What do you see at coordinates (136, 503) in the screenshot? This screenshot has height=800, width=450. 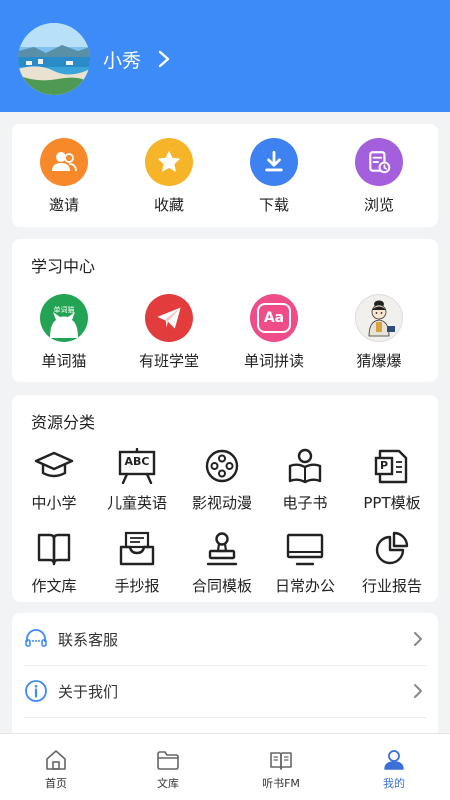 I see `category-label: 儿童英语` at bounding box center [136, 503].